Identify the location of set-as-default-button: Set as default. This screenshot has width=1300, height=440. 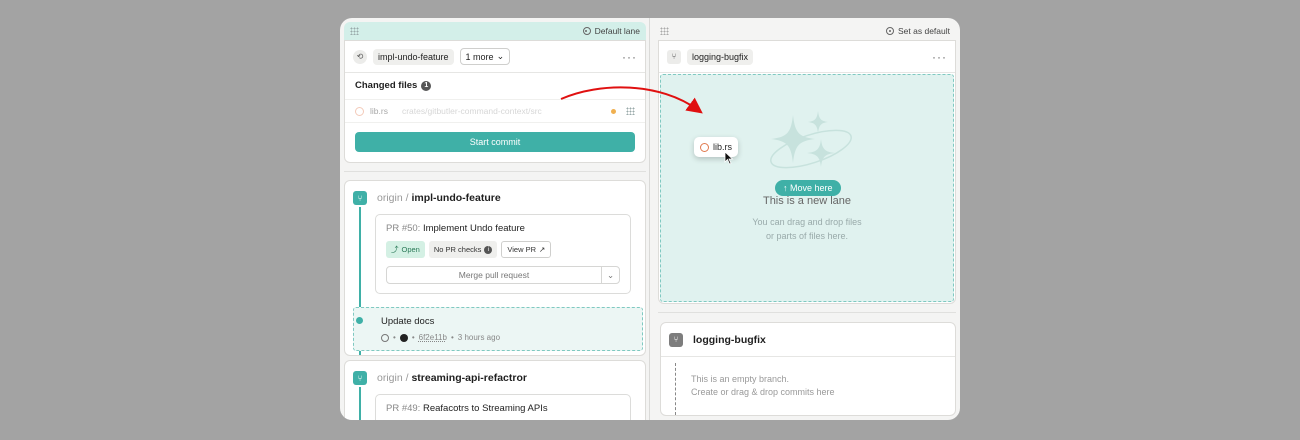
(918, 31).